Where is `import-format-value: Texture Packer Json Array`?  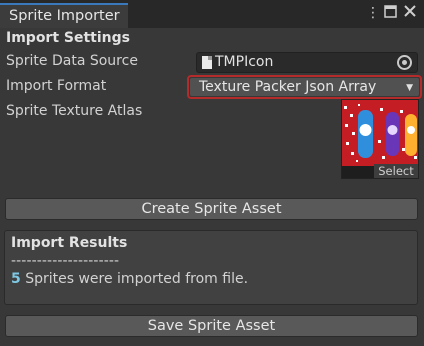
import-format-value: Texture Packer Json Array is located at coordinates (288, 87).